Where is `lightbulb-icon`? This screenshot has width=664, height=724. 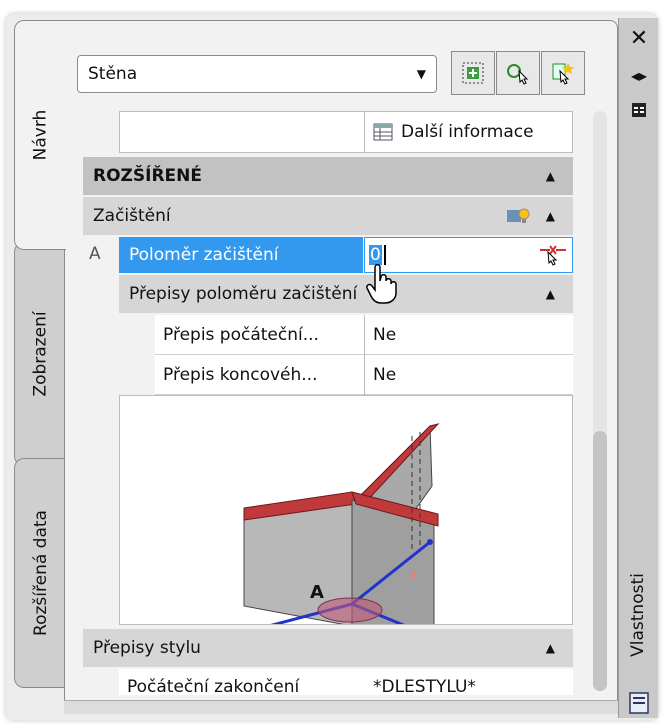 lightbulb-icon is located at coordinates (518, 216).